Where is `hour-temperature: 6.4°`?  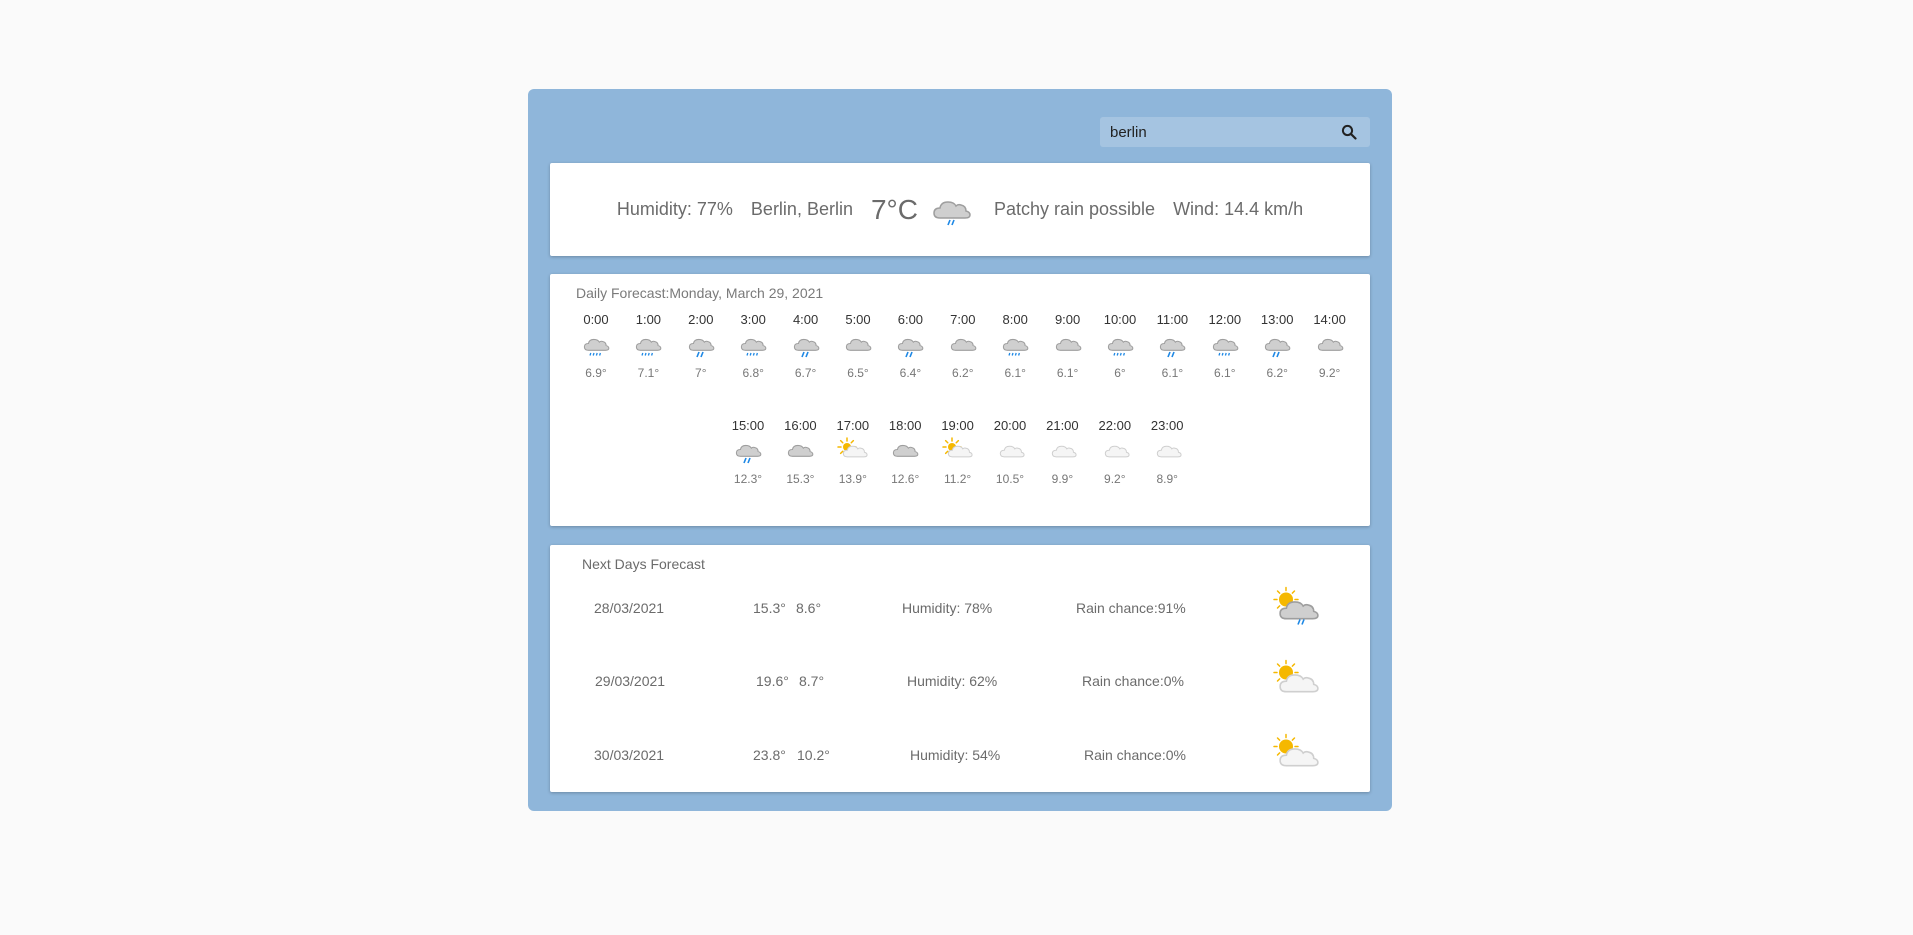
hour-temperature: 6.4° is located at coordinates (910, 373).